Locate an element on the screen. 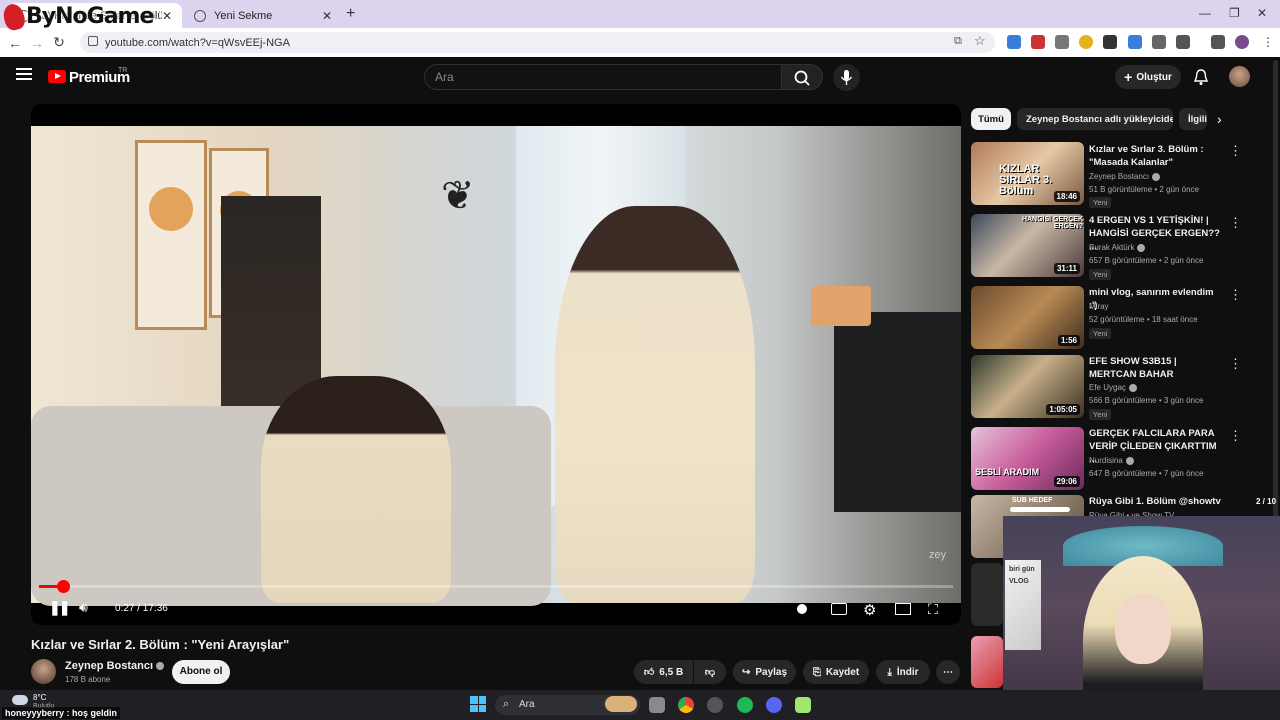 This screenshot has height=720, width=1280. minimize-icon: — is located at coordinates (1205, 13).